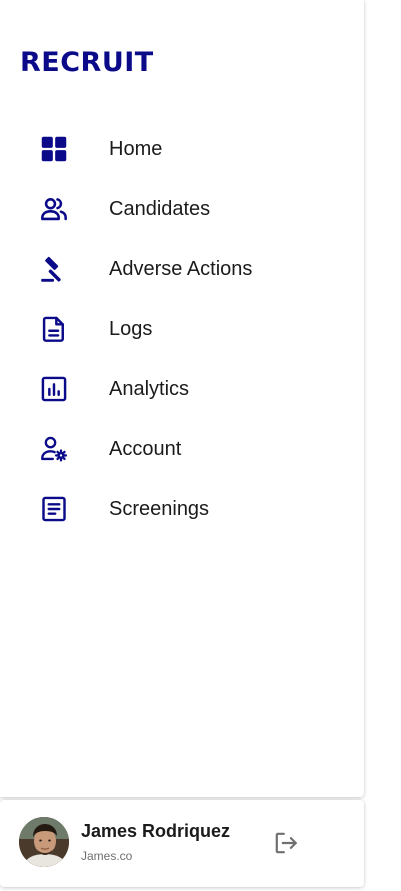 The height and width of the screenshot is (891, 401). I want to click on user-card: James Rodriquez James.co, so click(182, 843).